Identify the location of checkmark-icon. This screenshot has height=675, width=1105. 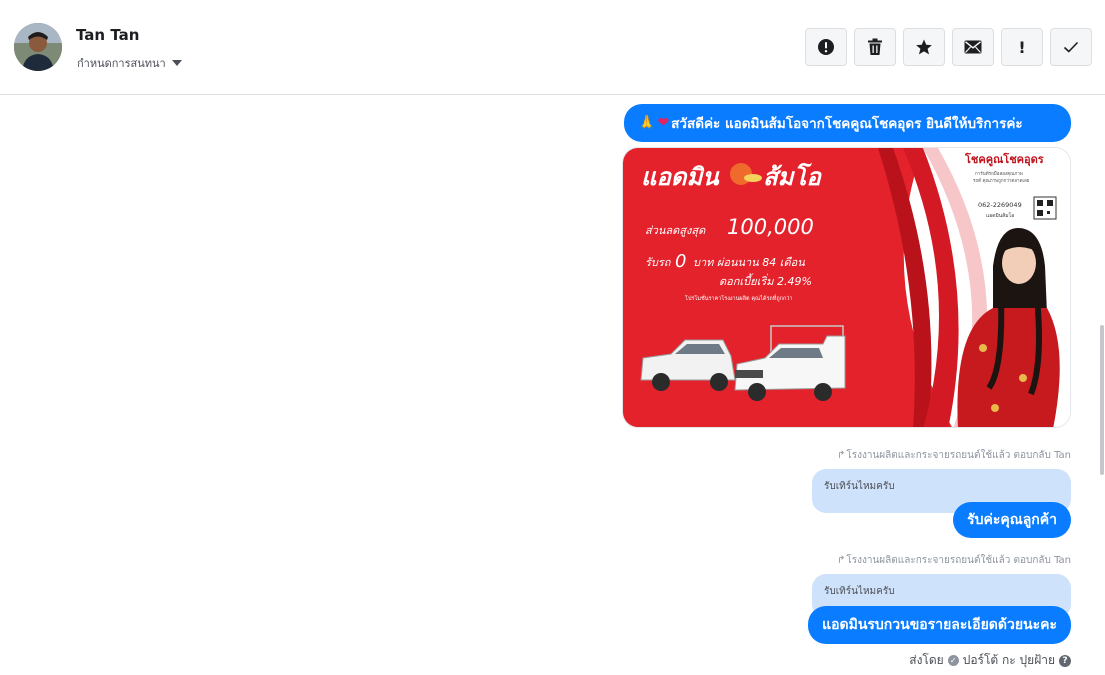
(1071, 47).